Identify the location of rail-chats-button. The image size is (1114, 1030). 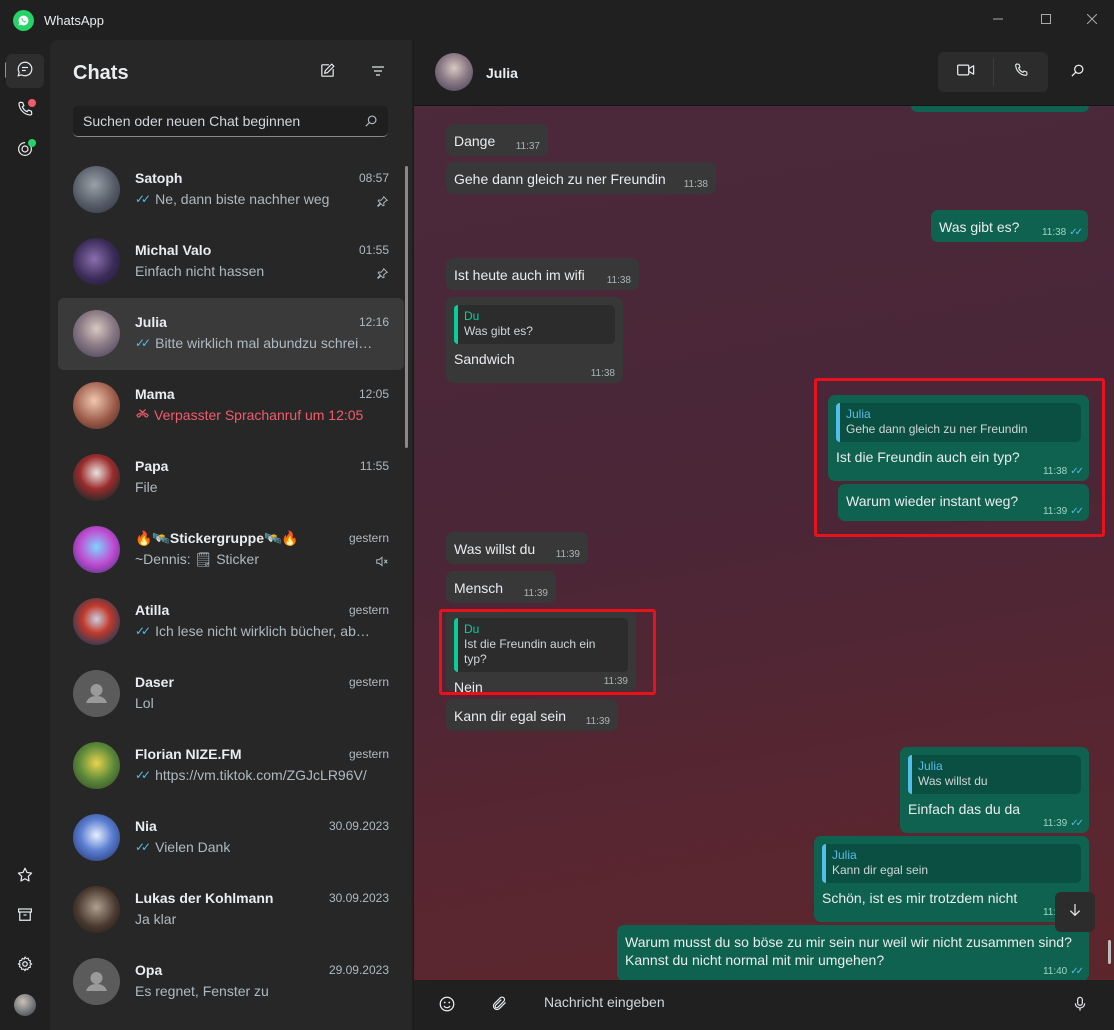
(25, 71).